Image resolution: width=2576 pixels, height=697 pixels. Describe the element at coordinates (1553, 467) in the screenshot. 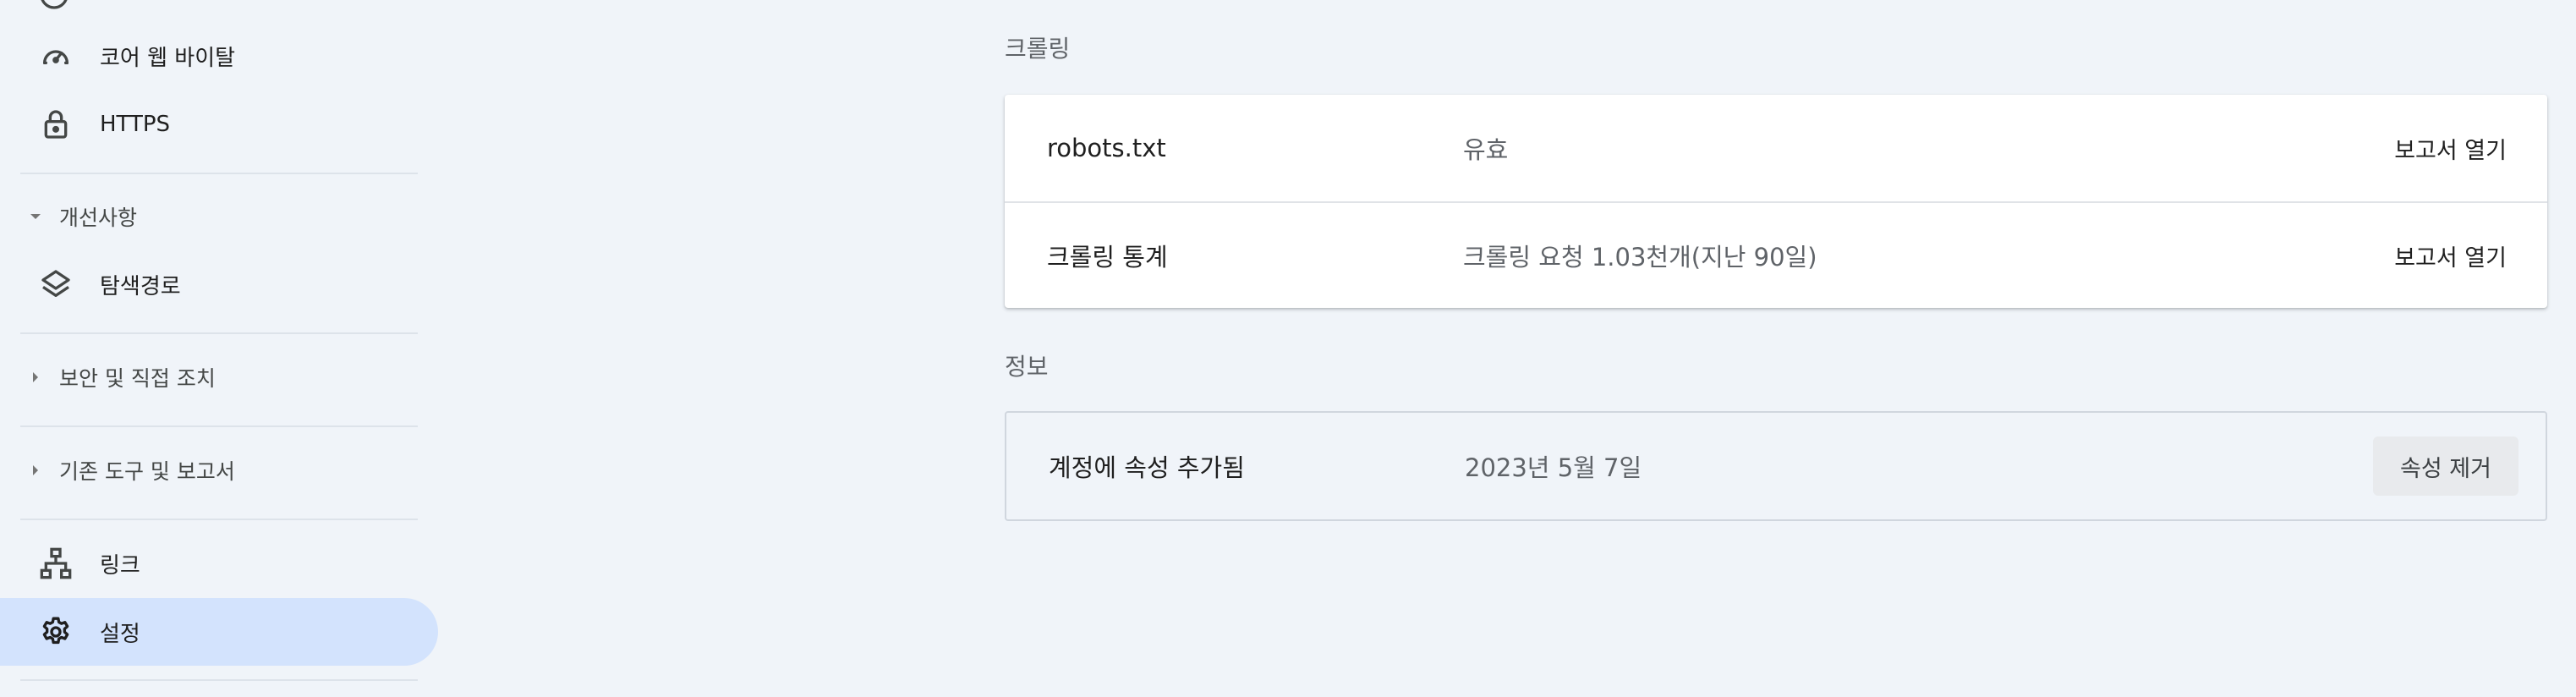

I see `row-value: 2023년 5월 7일` at that location.